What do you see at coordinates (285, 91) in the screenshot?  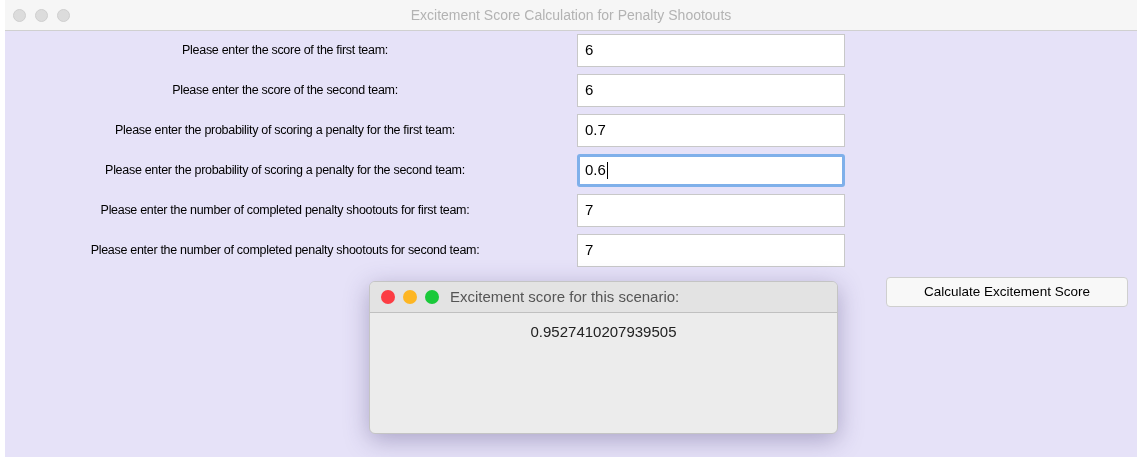 I see `field-label: Please enter the score of the second team:` at bounding box center [285, 91].